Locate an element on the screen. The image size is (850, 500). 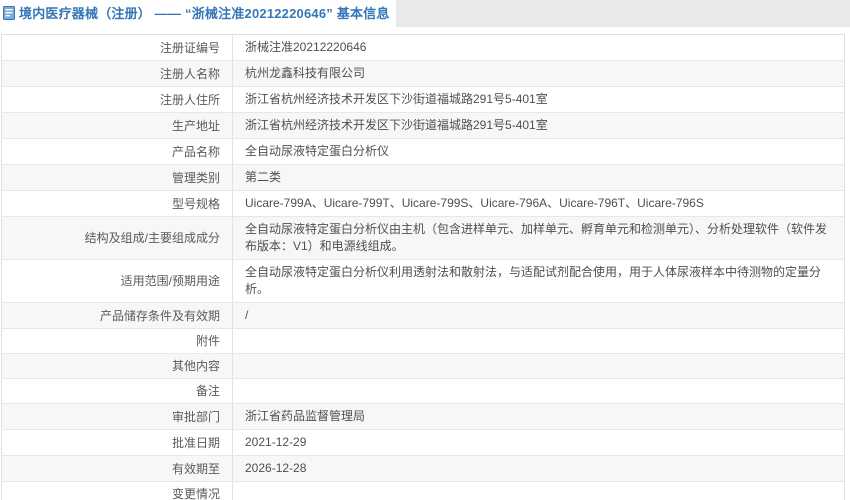
row-label-cell: 适用范围/预期用途 is located at coordinates (117, 281).